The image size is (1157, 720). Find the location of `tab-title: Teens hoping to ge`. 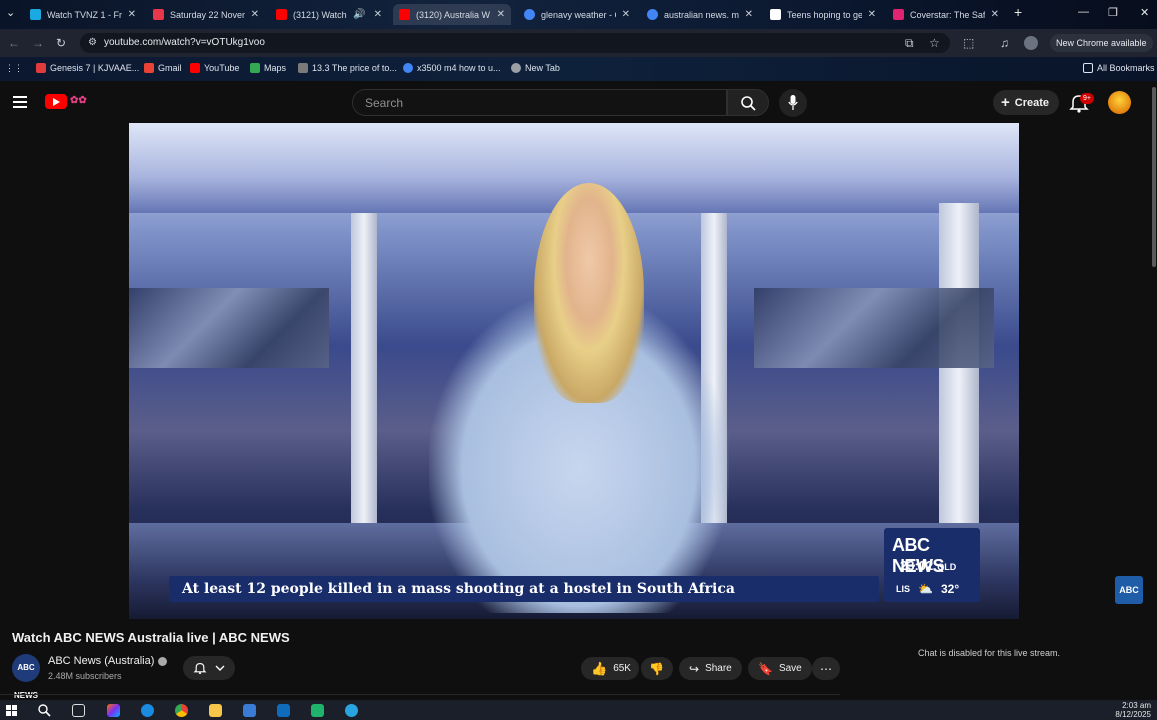

tab-title: Teens hoping to ge is located at coordinates (824, 14).